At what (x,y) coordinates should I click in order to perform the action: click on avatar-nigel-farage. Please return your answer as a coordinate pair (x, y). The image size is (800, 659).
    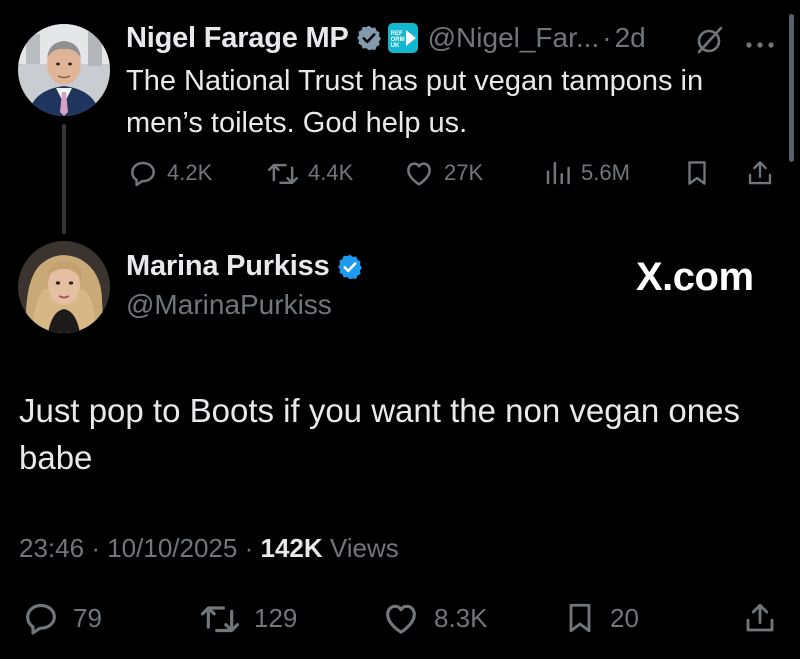
    Looking at the image, I should click on (64, 70).